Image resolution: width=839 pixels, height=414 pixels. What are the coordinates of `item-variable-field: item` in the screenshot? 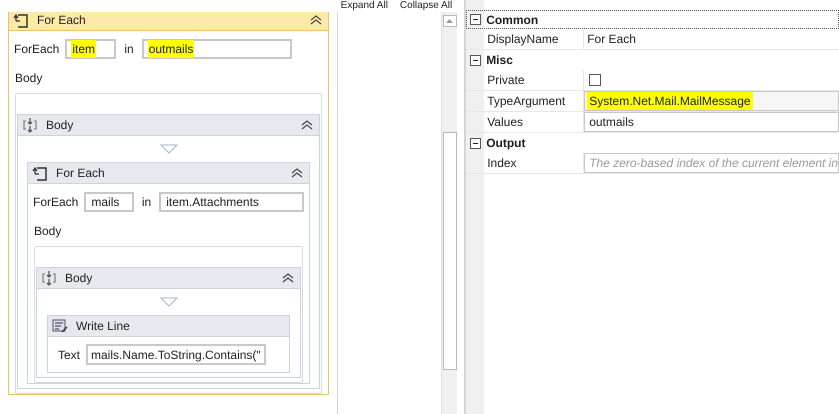 It's located at (90, 49).